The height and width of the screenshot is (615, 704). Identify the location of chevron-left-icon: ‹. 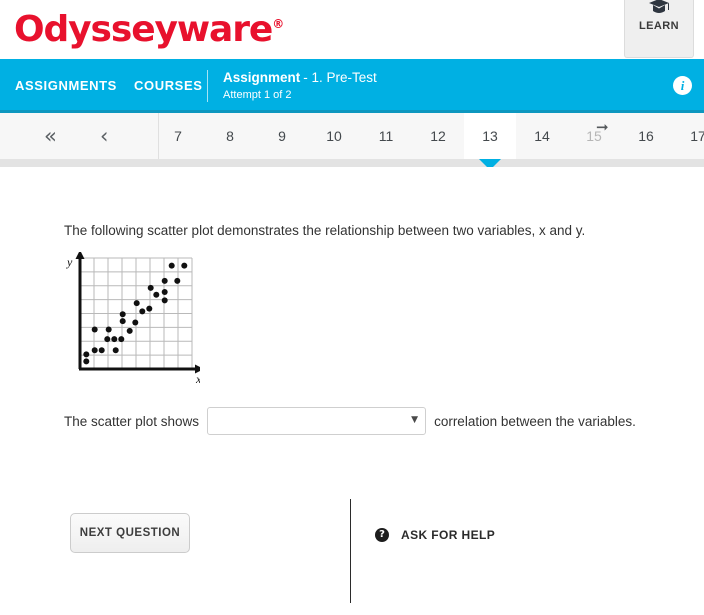
(104, 136).